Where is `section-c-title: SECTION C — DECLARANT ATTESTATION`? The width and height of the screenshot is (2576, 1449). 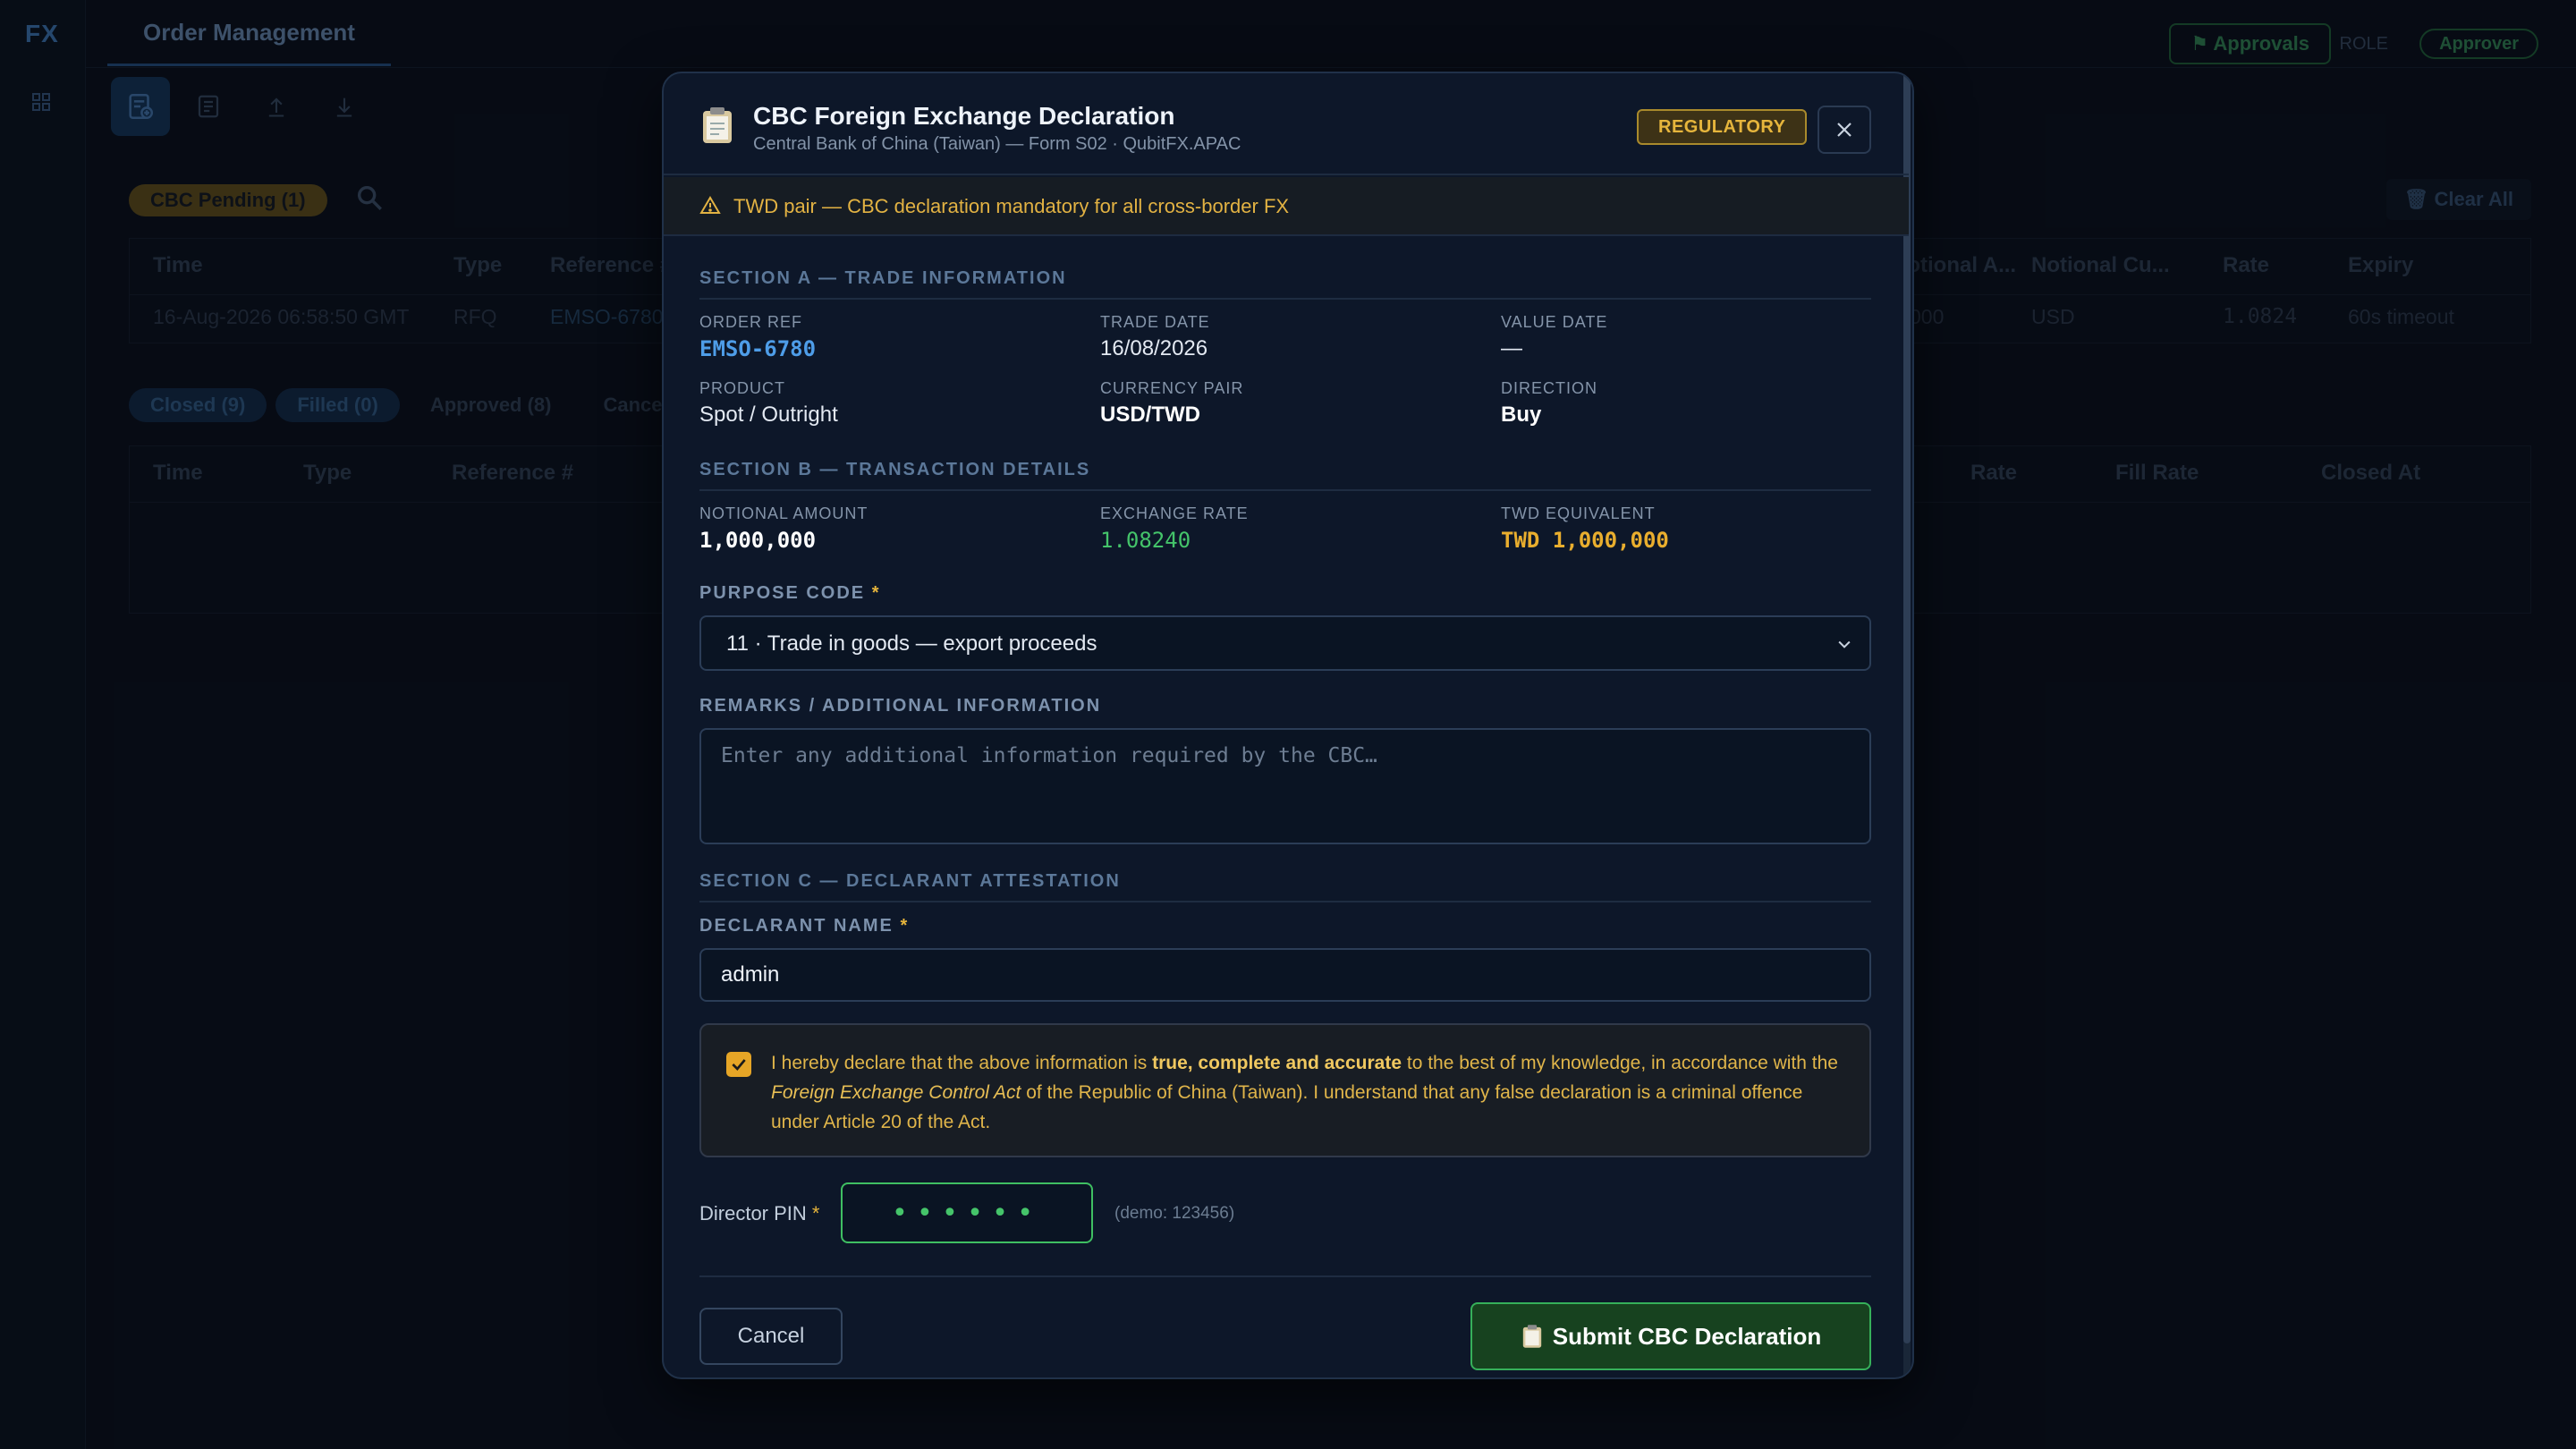
section-c-title: SECTION C — DECLARANT ATTESTATION is located at coordinates (1285, 886).